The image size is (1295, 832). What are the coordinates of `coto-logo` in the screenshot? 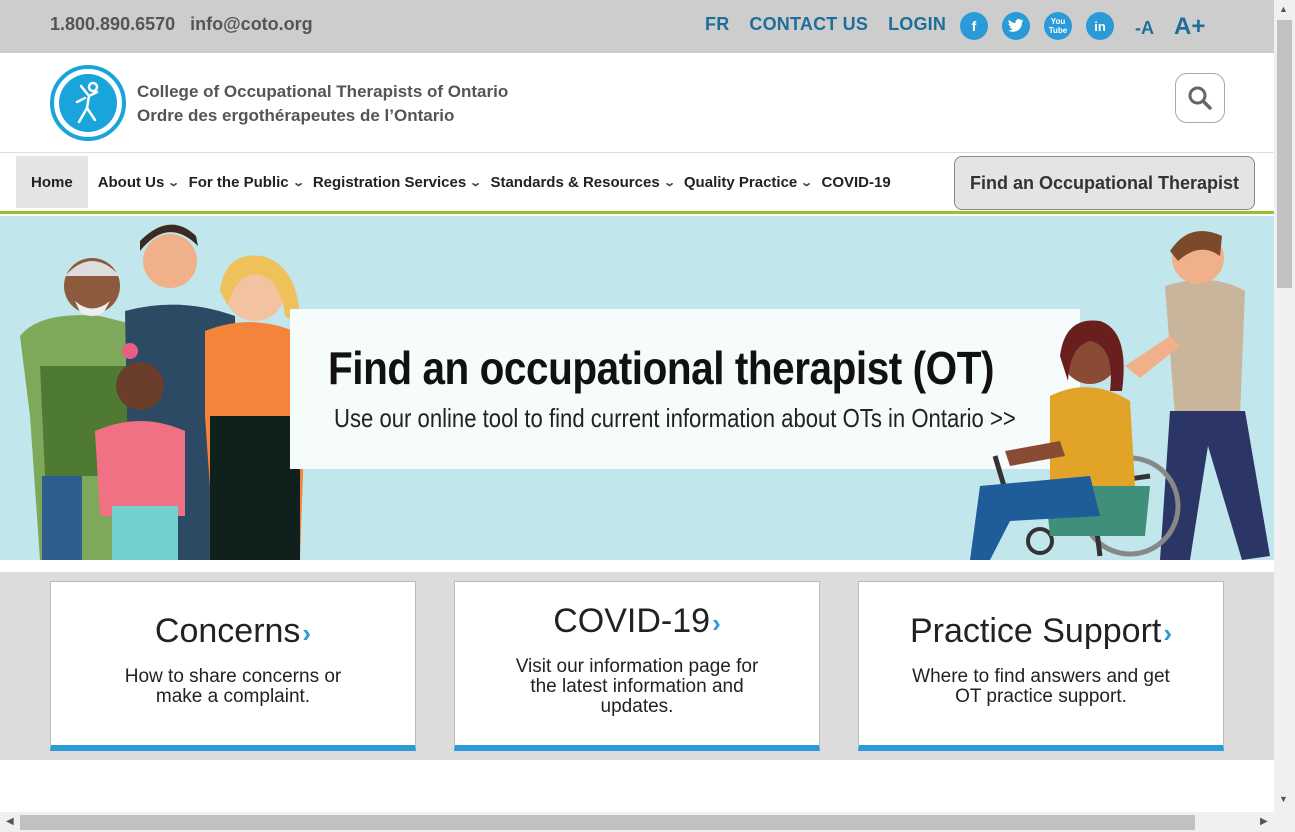 It's located at (88, 103).